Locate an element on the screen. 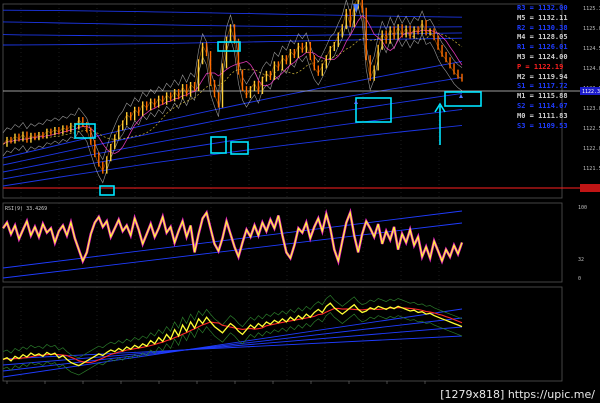 Image resolution: width=600 pixels, height=403 pixels. price-axis-tick-label: 1125.35 is located at coordinates (591, 9).